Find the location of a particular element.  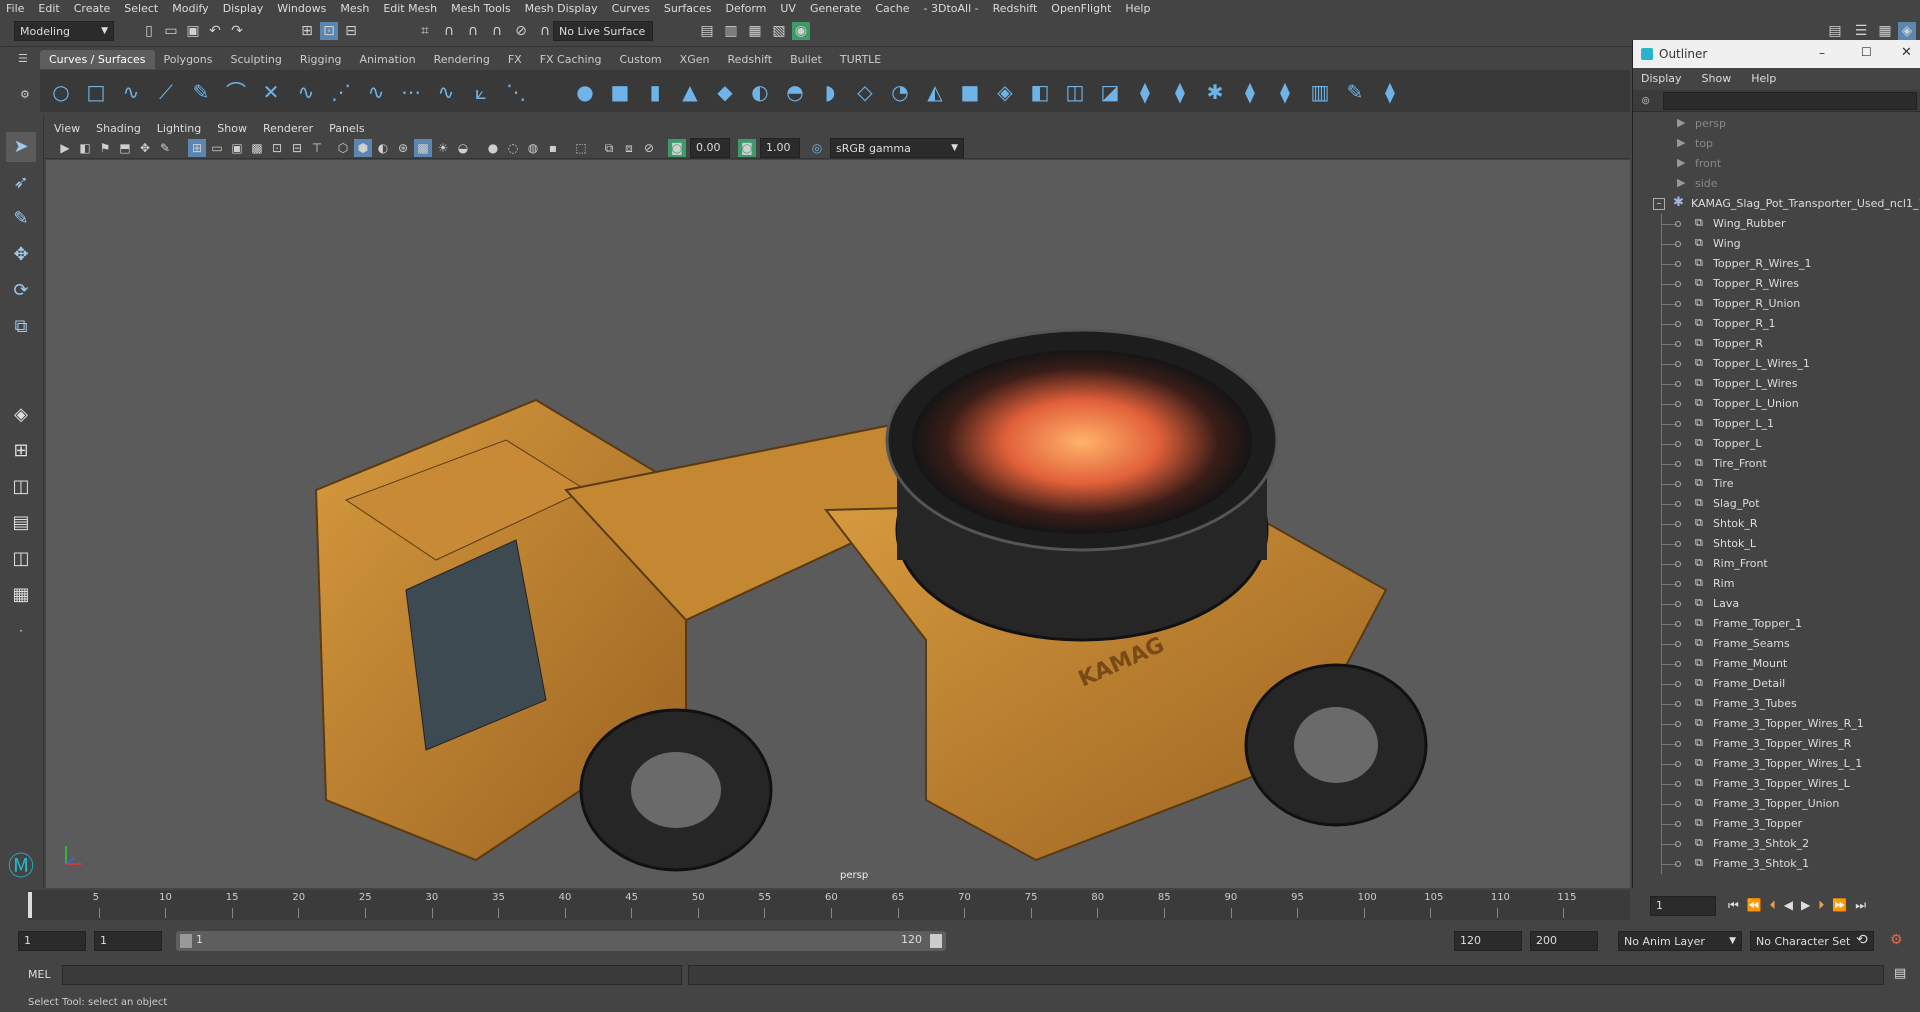

film-gate-icon: ▭ is located at coordinates (217, 148).